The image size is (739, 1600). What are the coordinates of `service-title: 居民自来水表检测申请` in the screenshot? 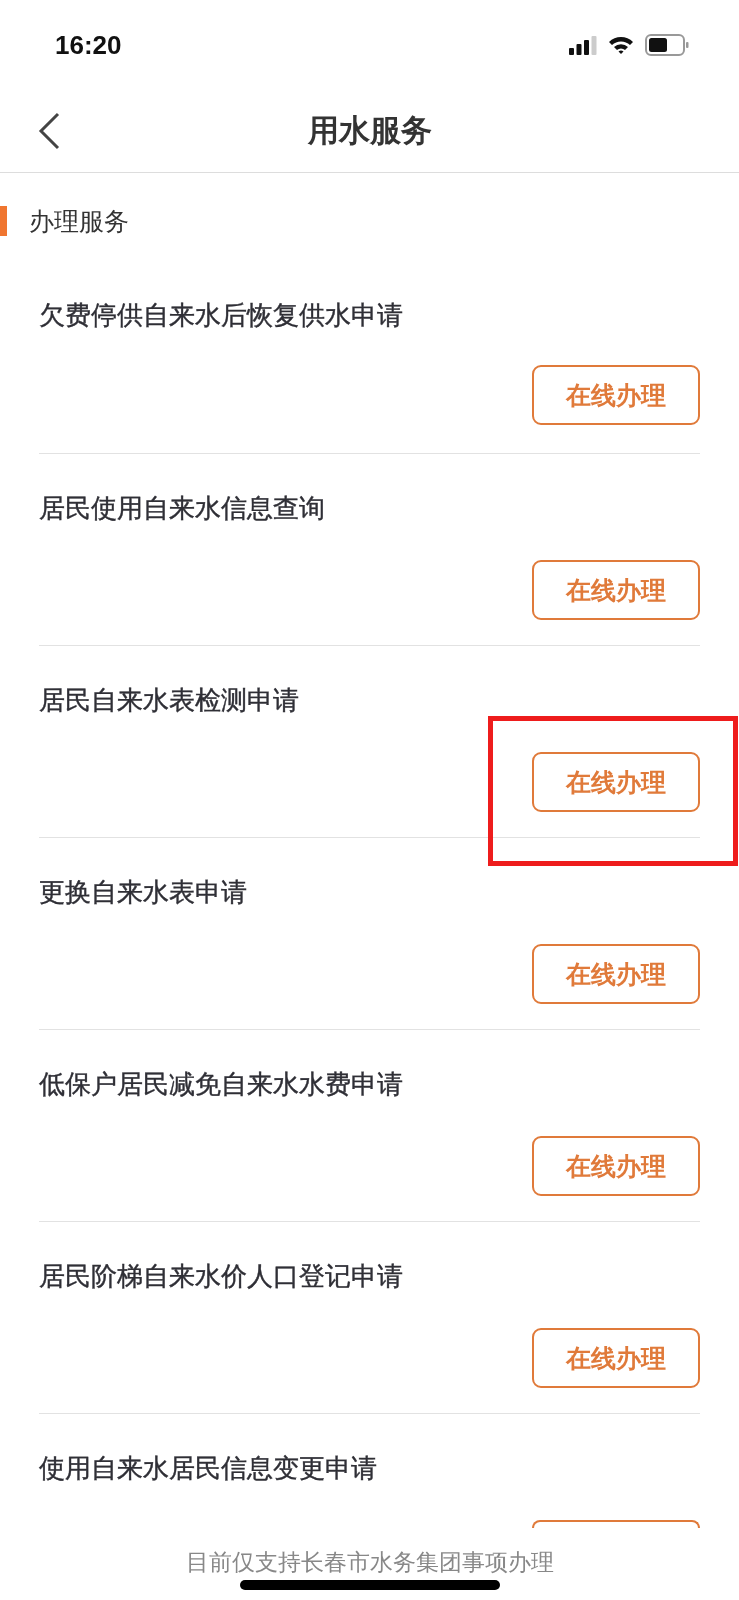 It's located at (169, 700).